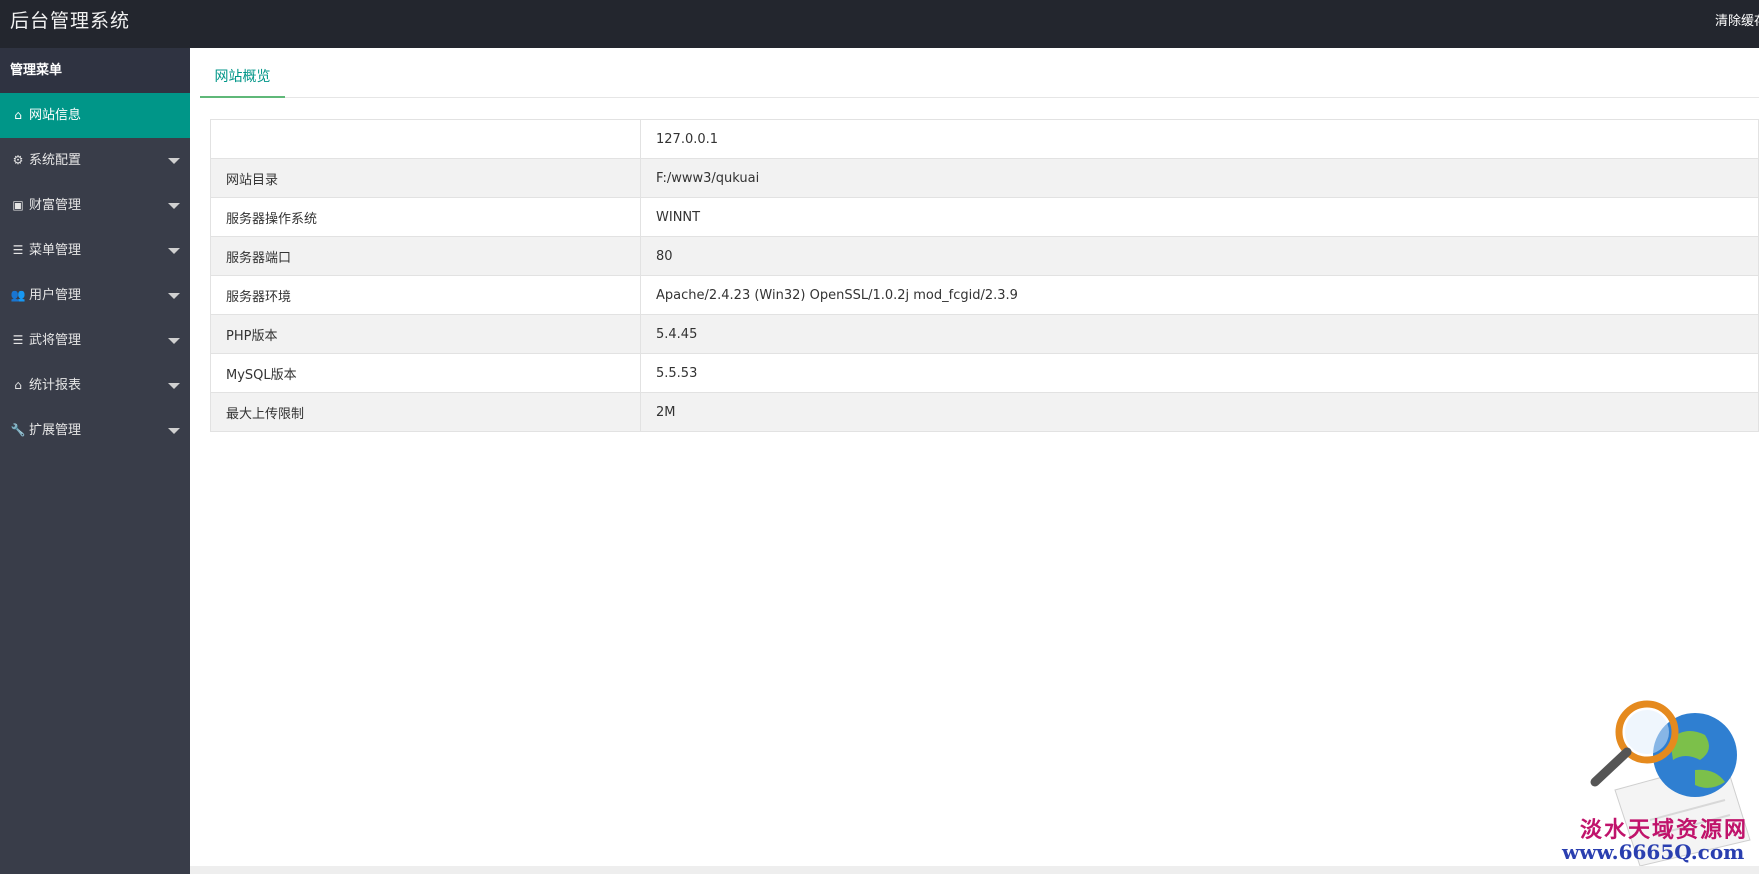 This screenshot has width=1759, height=874. I want to click on row-value: 5.4.45, so click(1199, 334).